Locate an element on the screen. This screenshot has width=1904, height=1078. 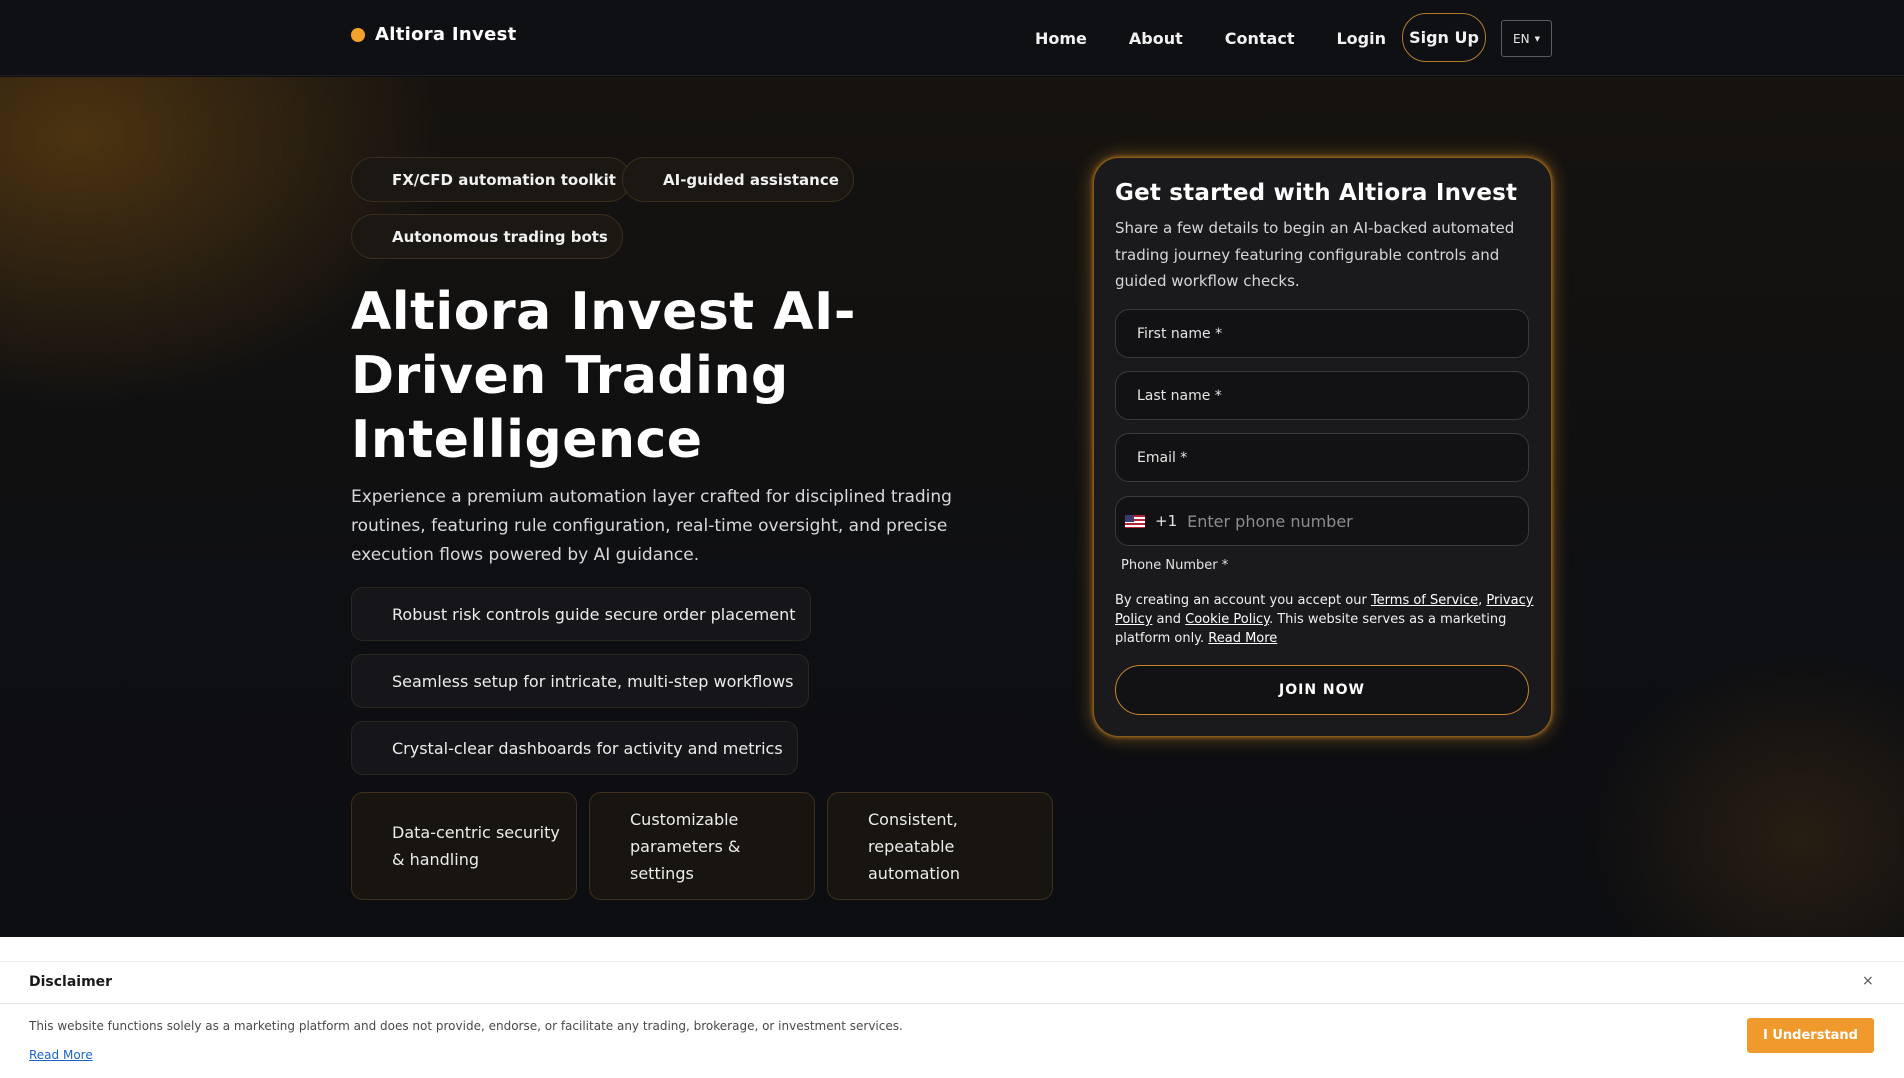
brand-dot-icon is located at coordinates (358, 34).